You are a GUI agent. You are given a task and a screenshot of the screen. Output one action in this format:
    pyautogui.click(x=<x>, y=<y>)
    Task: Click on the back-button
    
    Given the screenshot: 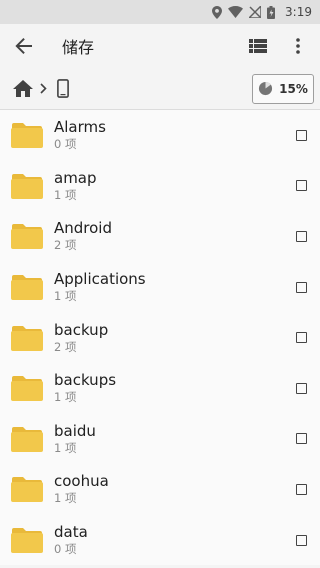 What is the action you would take?
    pyautogui.click(x=24, y=46)
    